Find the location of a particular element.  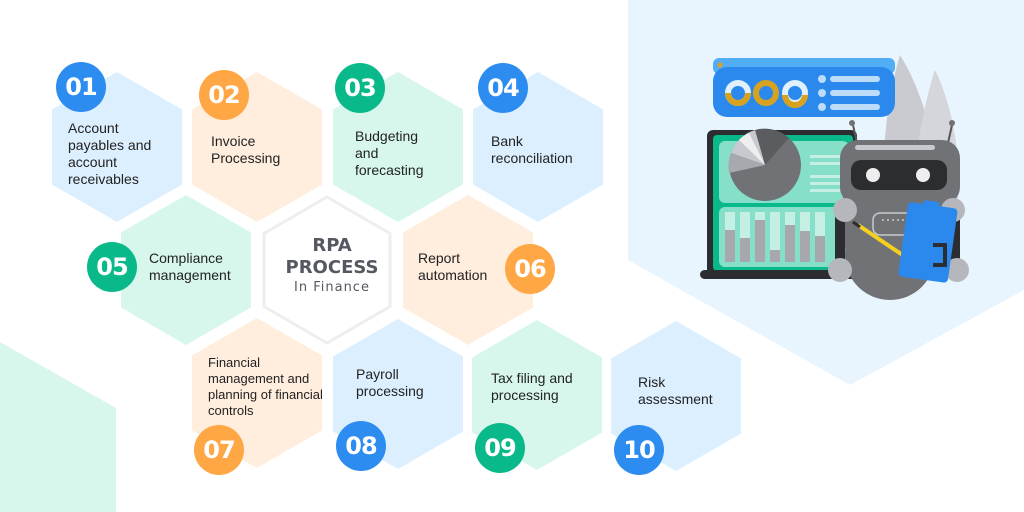

bar-chart-icon is located at coordinates (775, 237).